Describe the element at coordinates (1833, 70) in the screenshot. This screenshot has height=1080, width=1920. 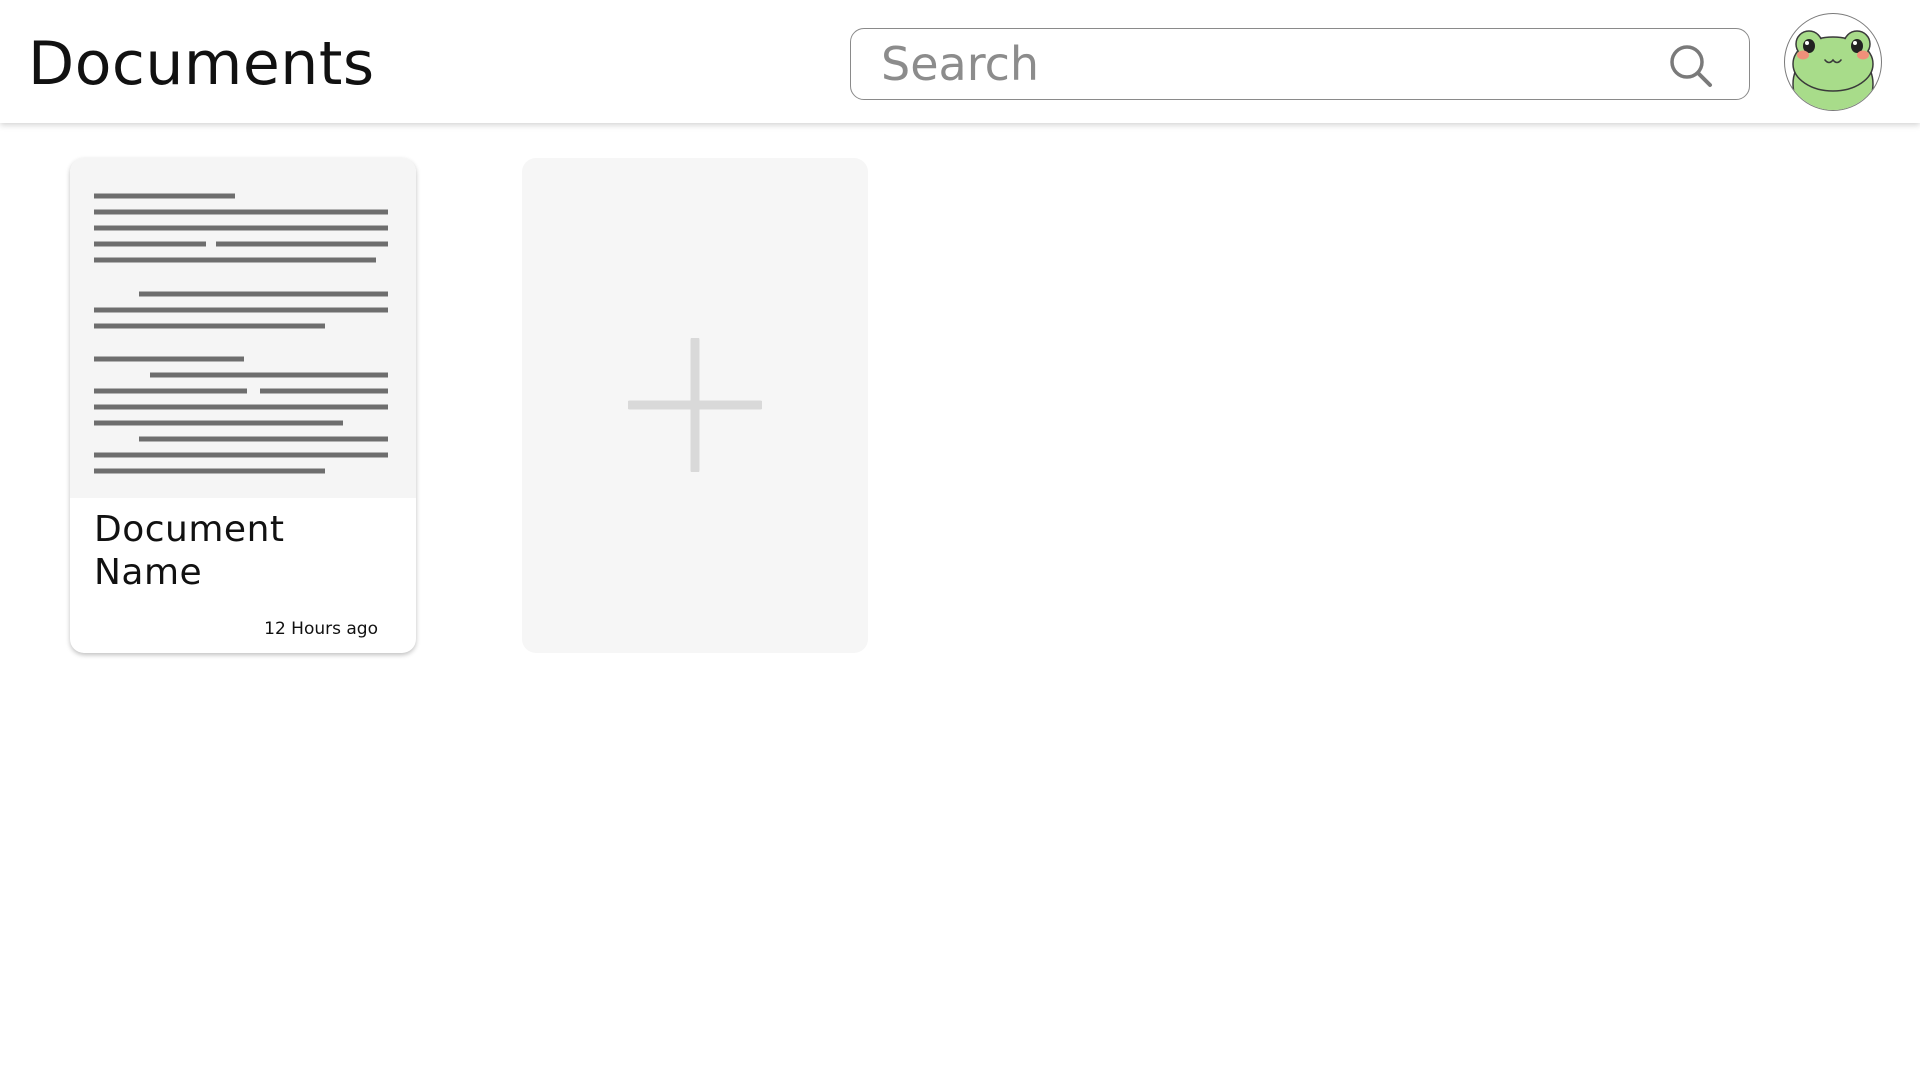
I see `frog-avatar-icon` at that location.